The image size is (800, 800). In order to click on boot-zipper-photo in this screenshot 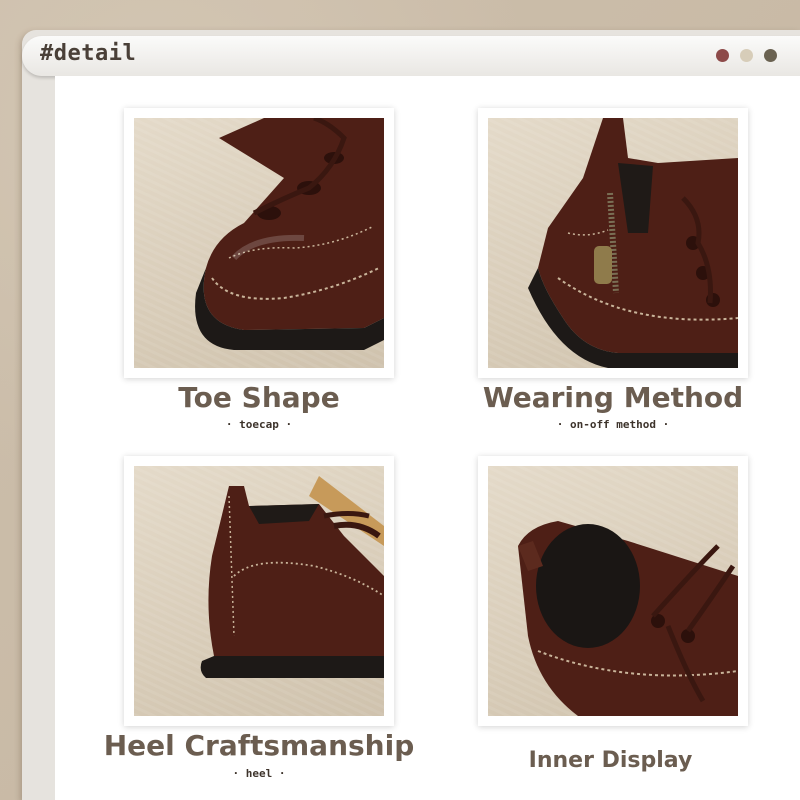, I will do `click(613, 243)`.